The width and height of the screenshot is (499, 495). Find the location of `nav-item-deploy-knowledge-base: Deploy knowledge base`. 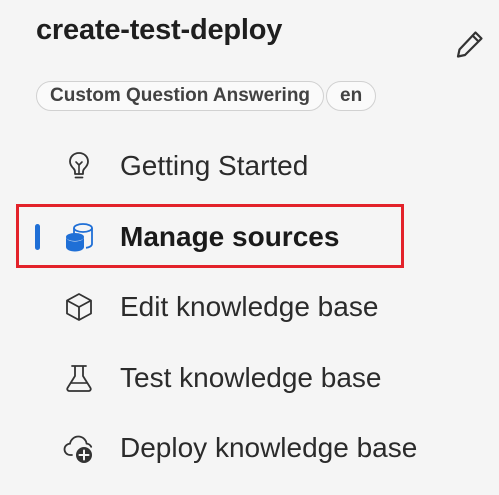

nav-item-deploy-knowledge-base: Deploy knowledge base is located at coordinates (219, 448).